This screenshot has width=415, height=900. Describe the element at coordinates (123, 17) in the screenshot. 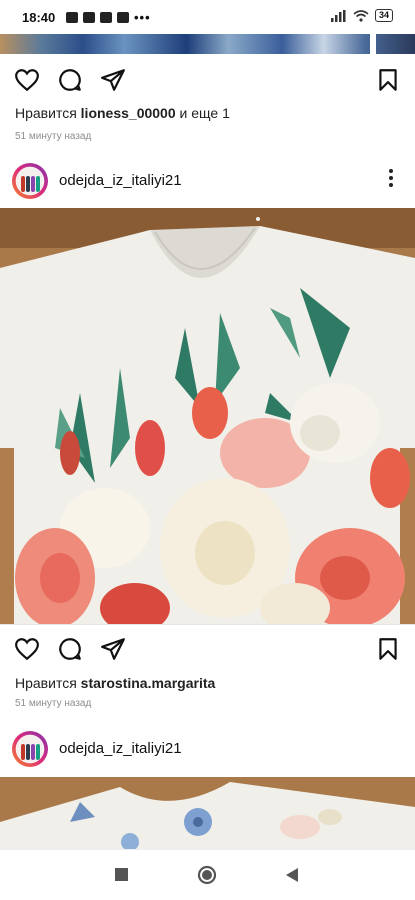

I see `chat-icon` at that location.